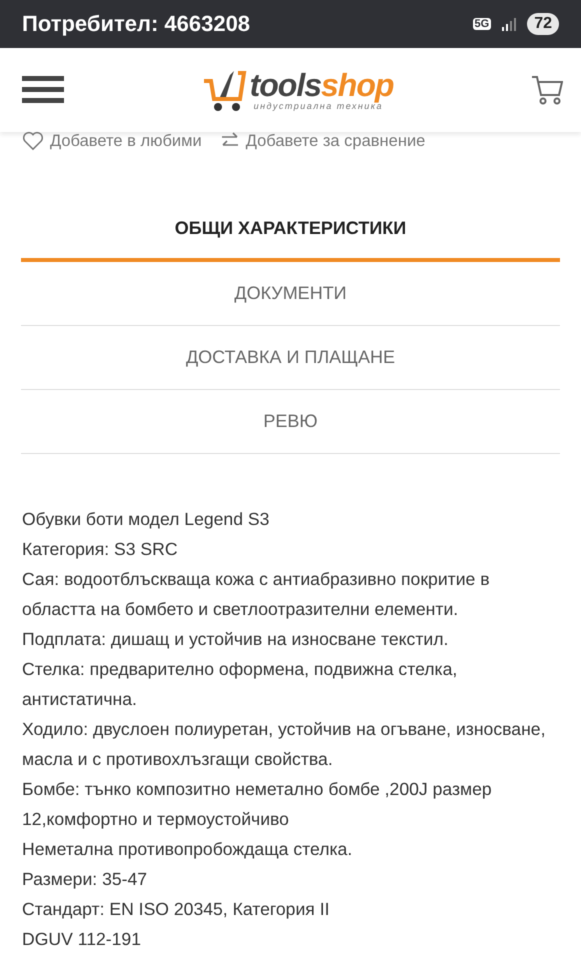 This screenshot has height=960, width=581. What do you see at coordinates (482, 24) in the screenshot?
I see `network-label: 5G` at bounding box center [482, 24].